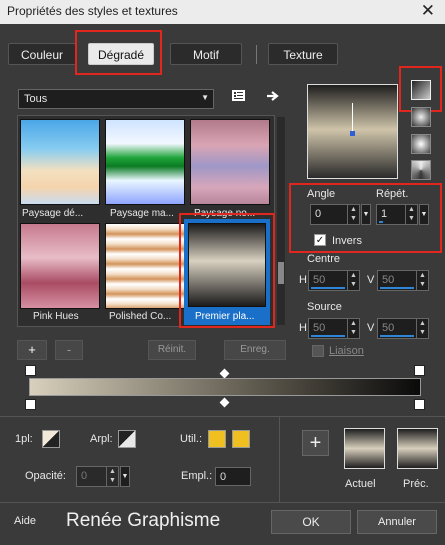 The height and width of the screenshot is (545, 445). I want to click on title-bar: Propriétés des styles et textures ✕, so click(222, 12).